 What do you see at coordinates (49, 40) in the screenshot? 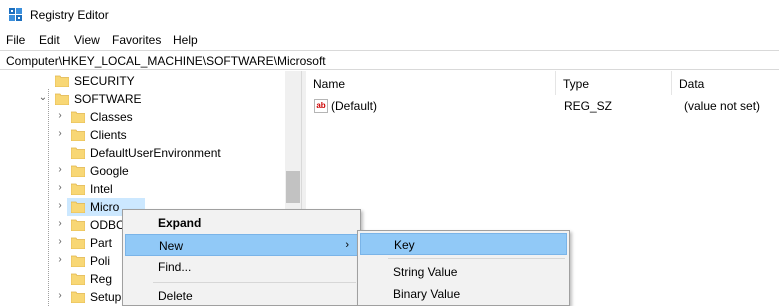
I see `menu-edit: Edit` at bounding box center [49, 40].